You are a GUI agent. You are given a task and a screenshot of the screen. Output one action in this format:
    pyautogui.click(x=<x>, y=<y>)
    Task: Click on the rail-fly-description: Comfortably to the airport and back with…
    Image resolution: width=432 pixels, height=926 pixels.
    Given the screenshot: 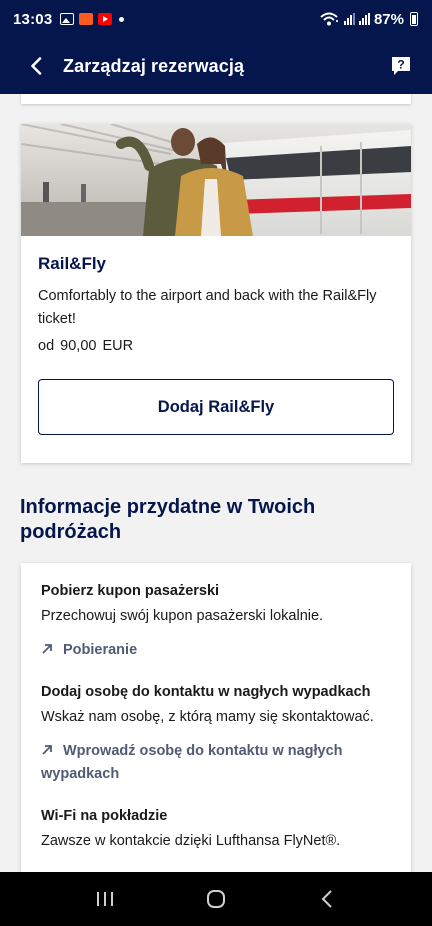 What is the action you would take?
    pyautogui.click(x=207, y=307)
    